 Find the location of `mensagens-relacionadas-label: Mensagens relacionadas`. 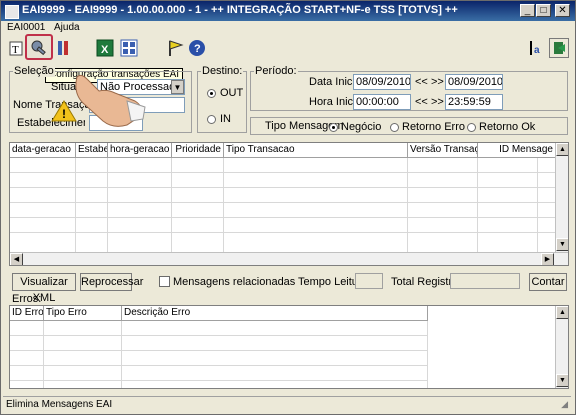

mensagens-relacionadas-label: Mensagens relacionadas is located at coordinates (234, 282).